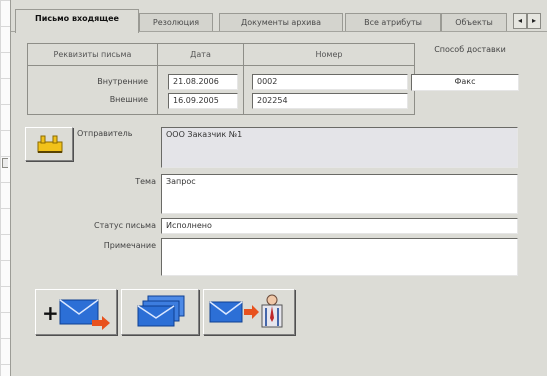 Image resolution: width=547 pixels, height=376 pixels. I want to click on delivery-method-label: Способ доставки, so click(470, 49).